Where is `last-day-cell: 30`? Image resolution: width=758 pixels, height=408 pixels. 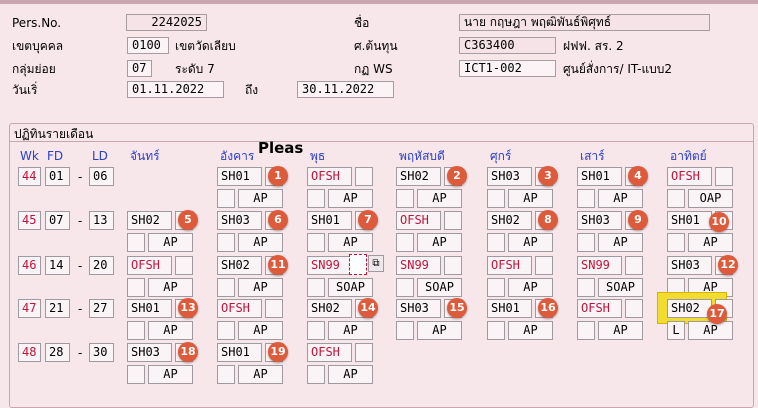
last-day-cell: 30 is located at coordinates (101, 352).